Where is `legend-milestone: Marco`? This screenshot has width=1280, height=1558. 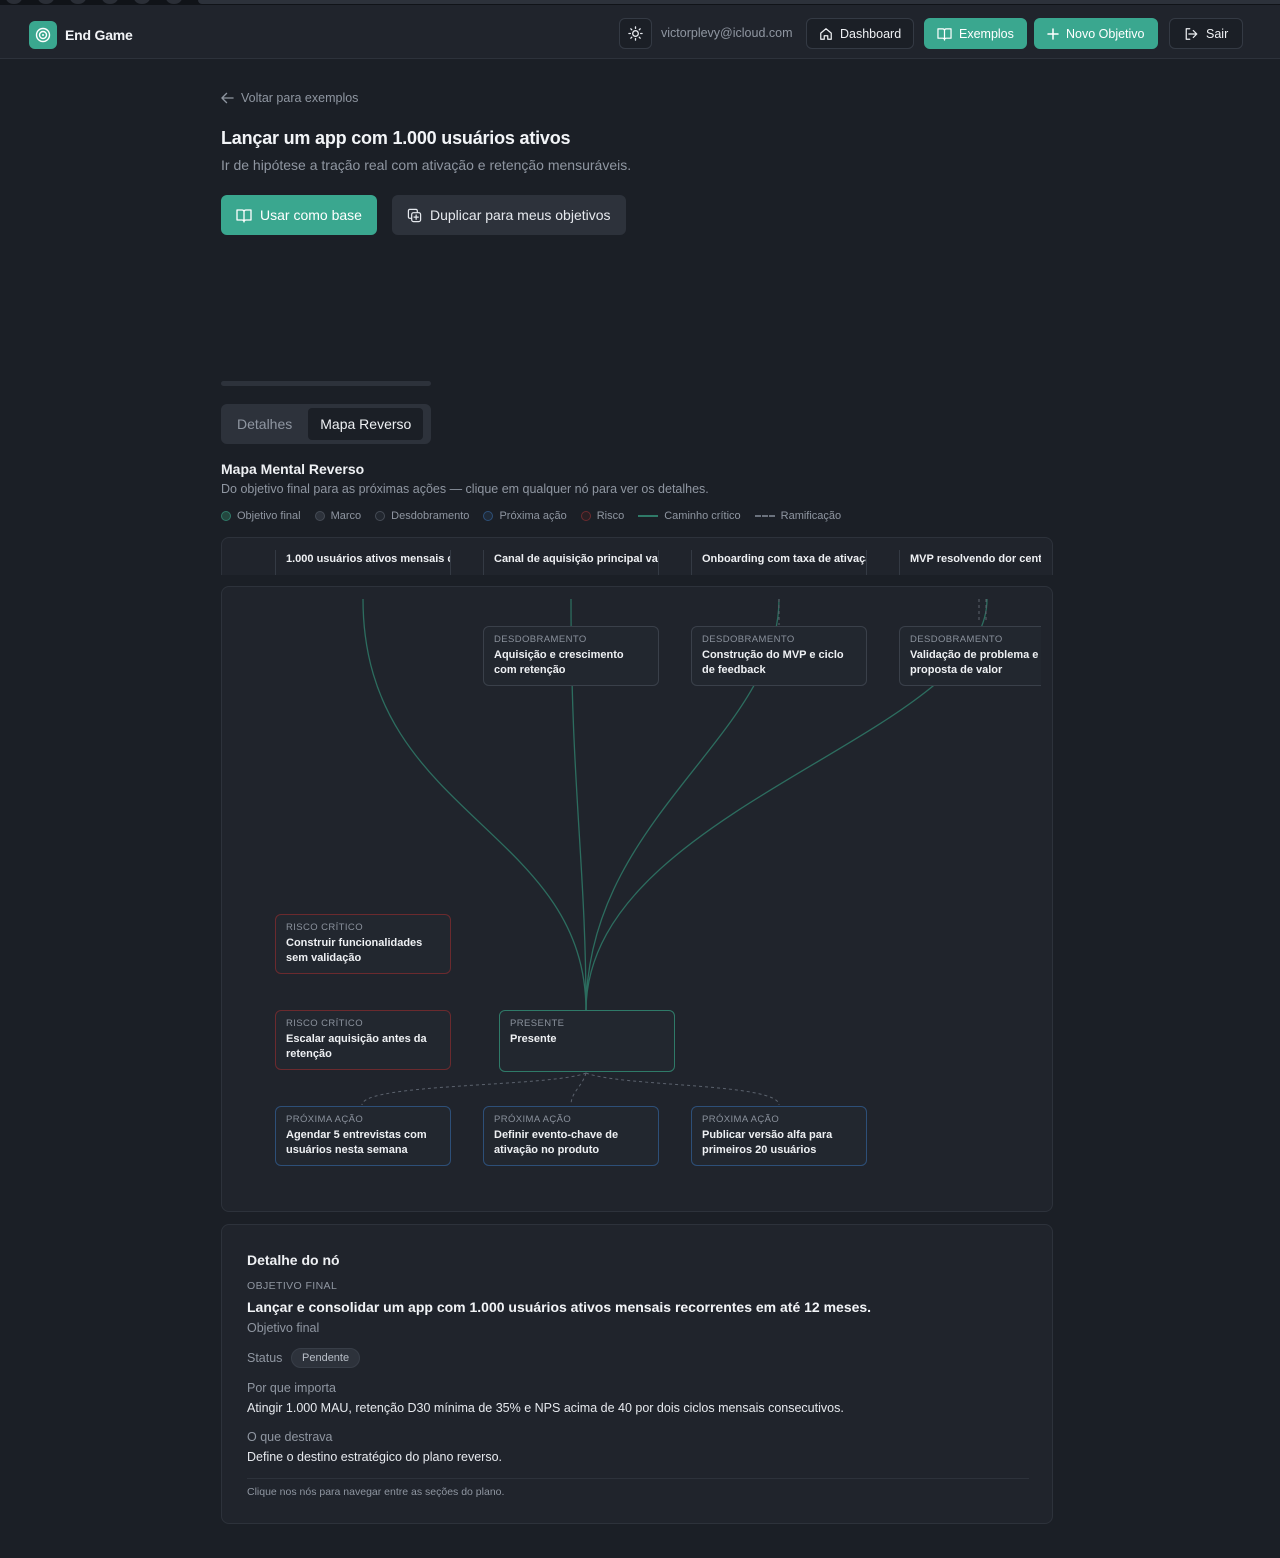 legend-milestone: Marco is located at coordinates (338, 516).